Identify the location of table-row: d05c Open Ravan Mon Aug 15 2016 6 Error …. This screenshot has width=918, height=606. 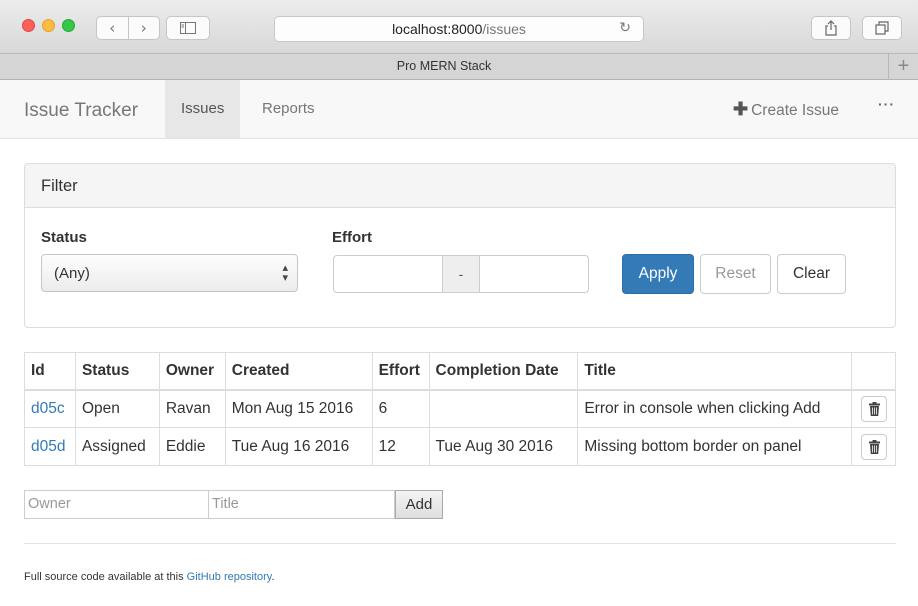
(460, 408).